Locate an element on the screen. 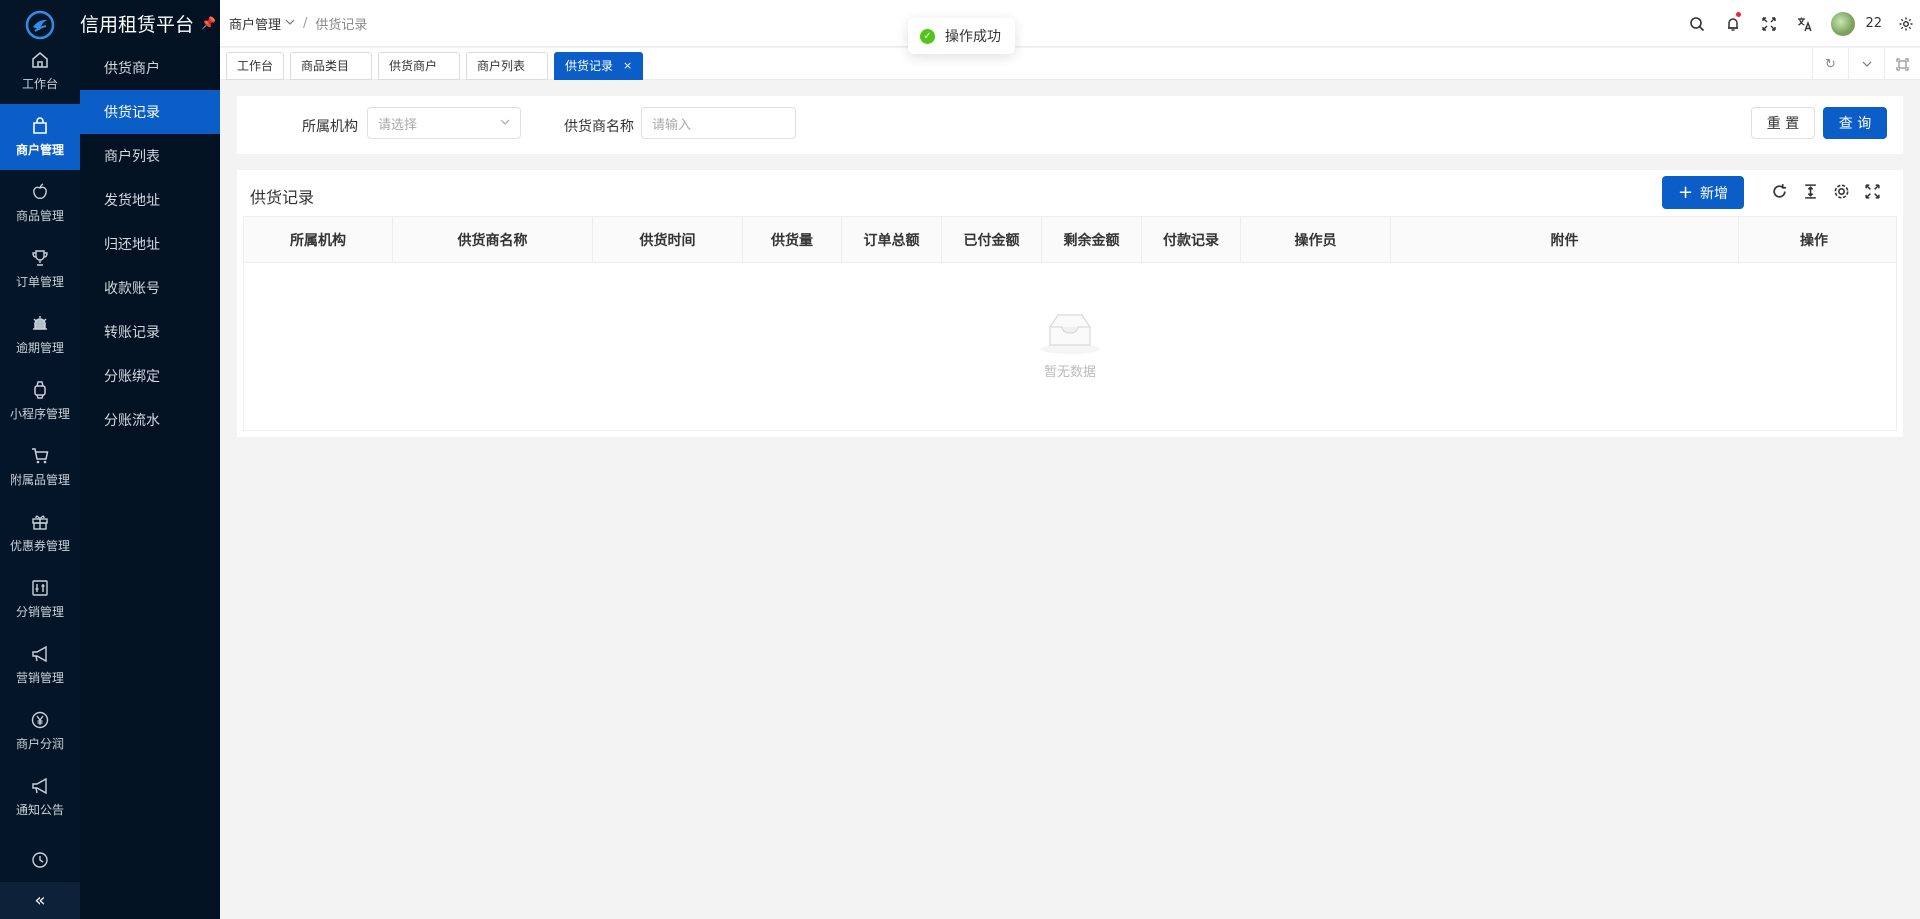  rail-item-2: 商品管理 is located at coordinates (40, 203).